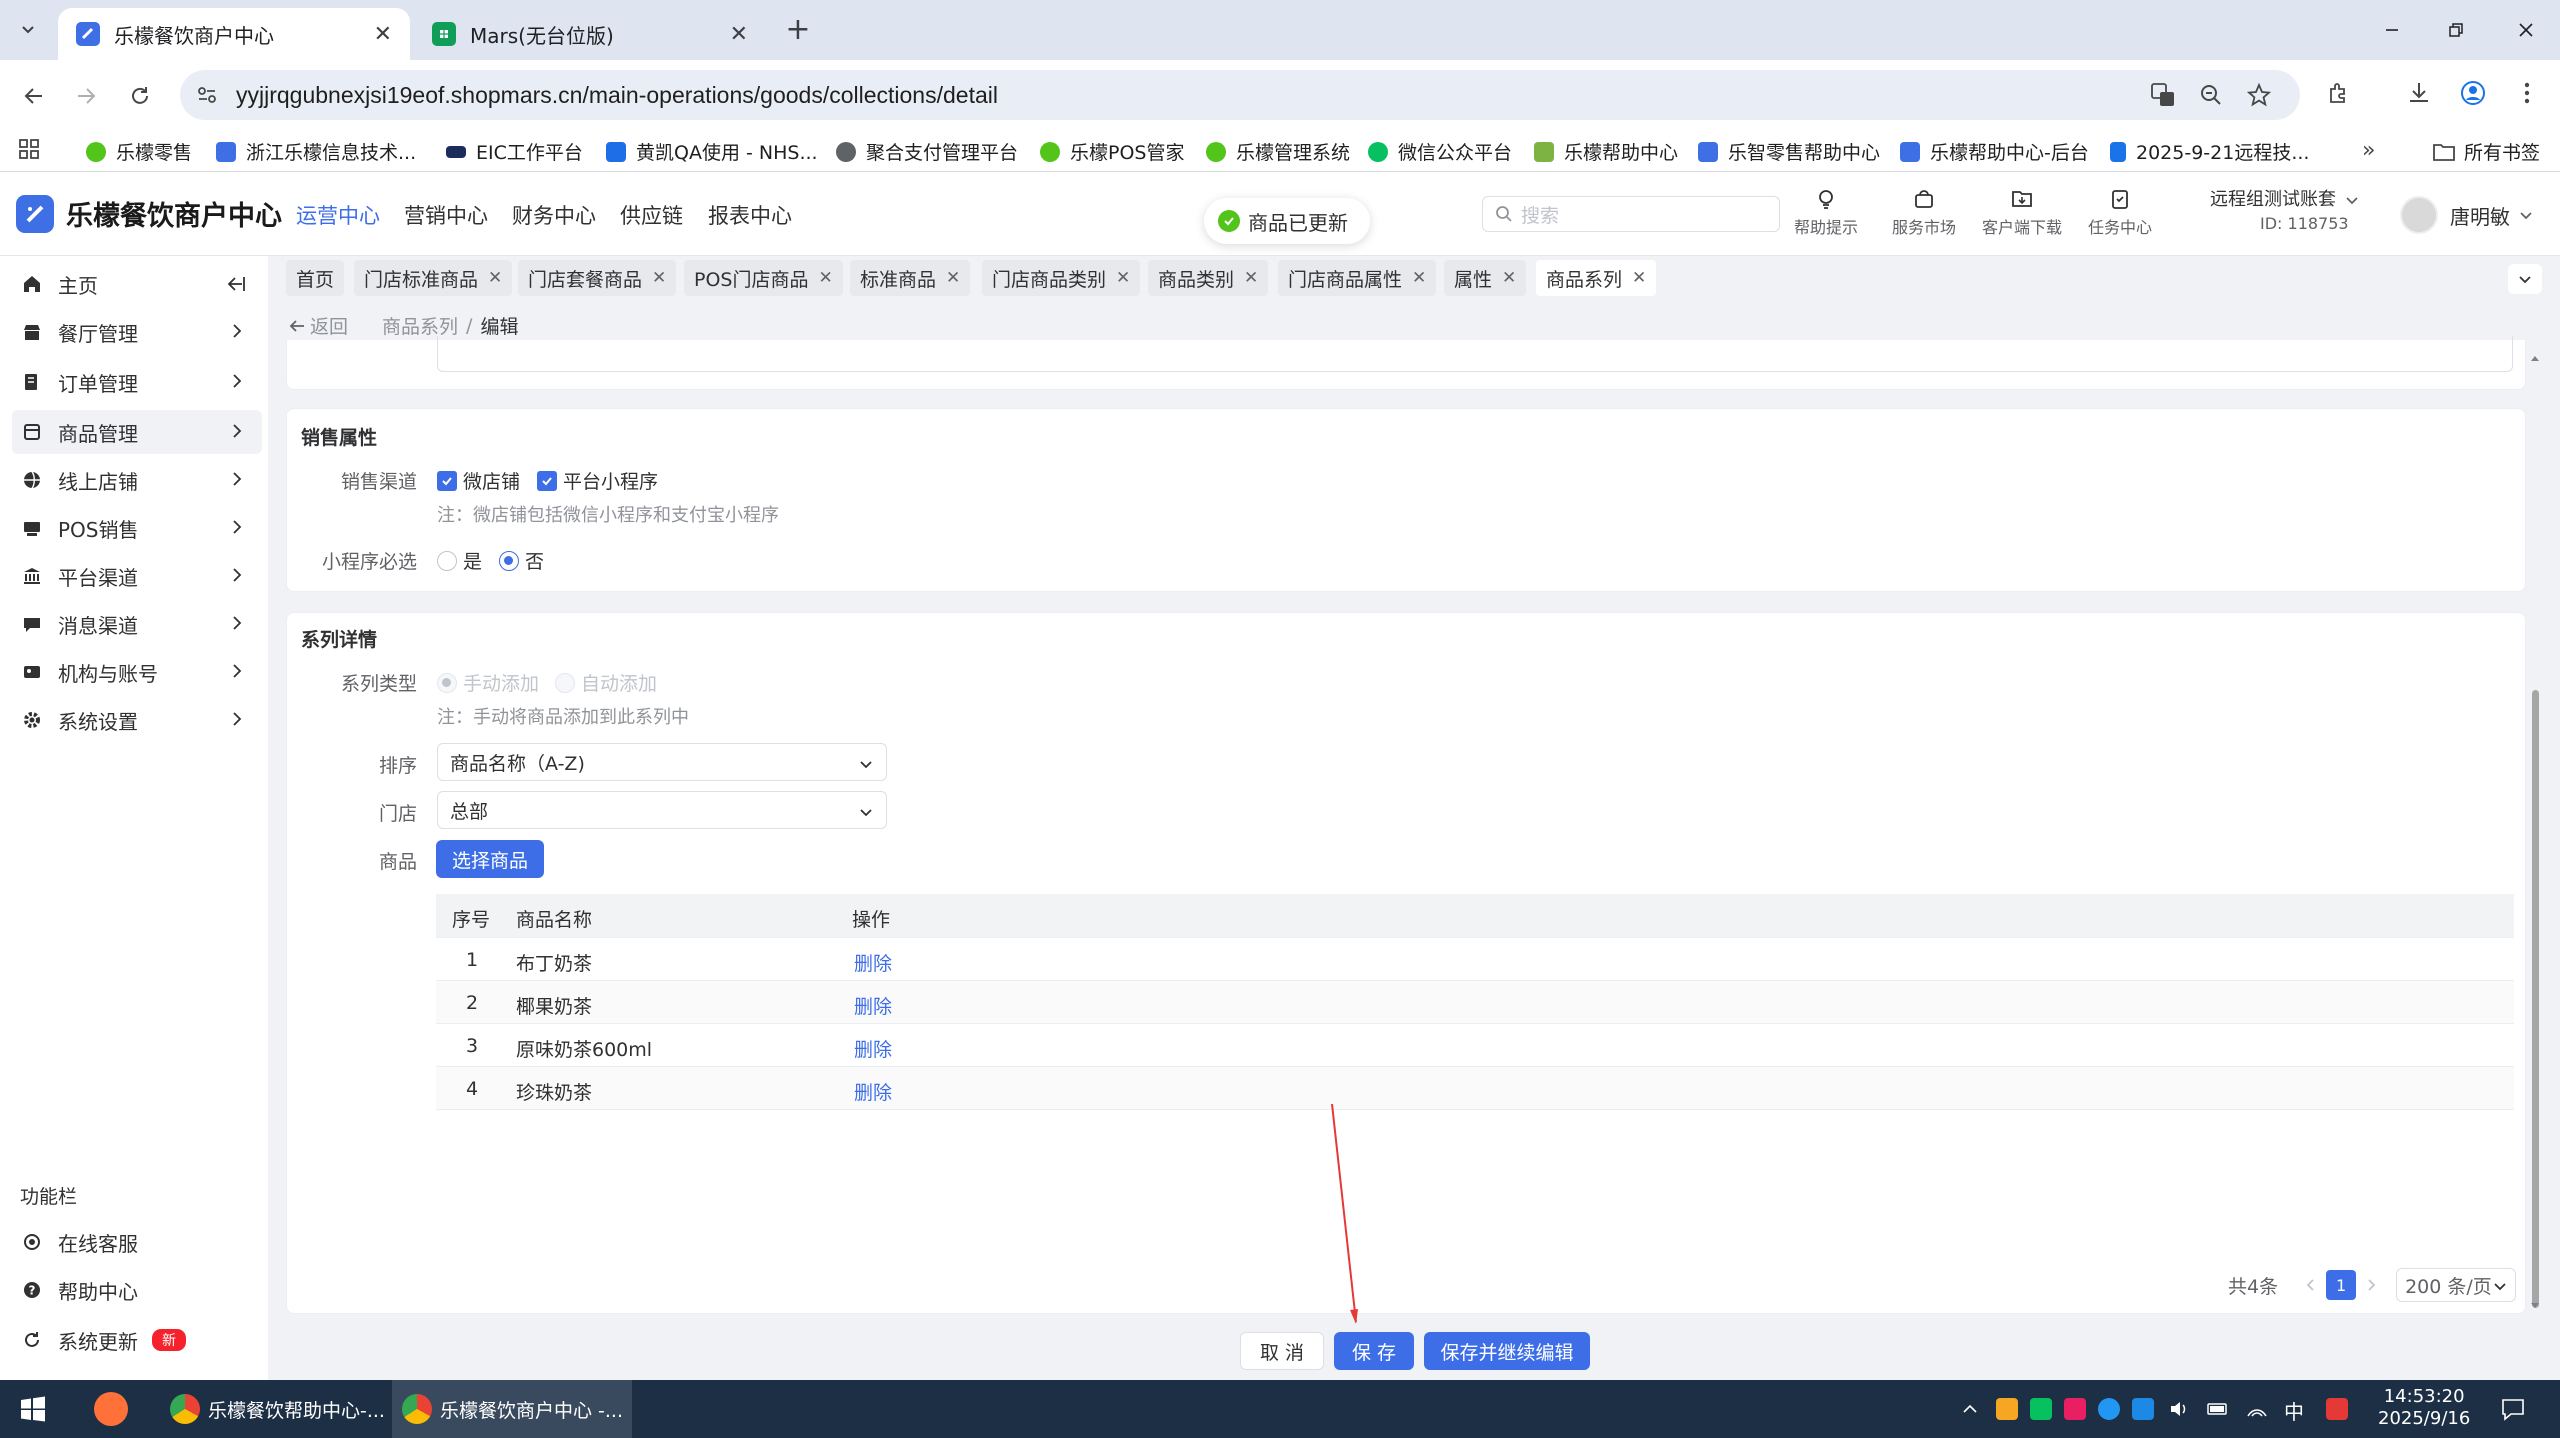 The height and width of the screenshot is (1438, 2560). I want to click on sidebar-item-online-store: 线上店铺, so click(137, 480).